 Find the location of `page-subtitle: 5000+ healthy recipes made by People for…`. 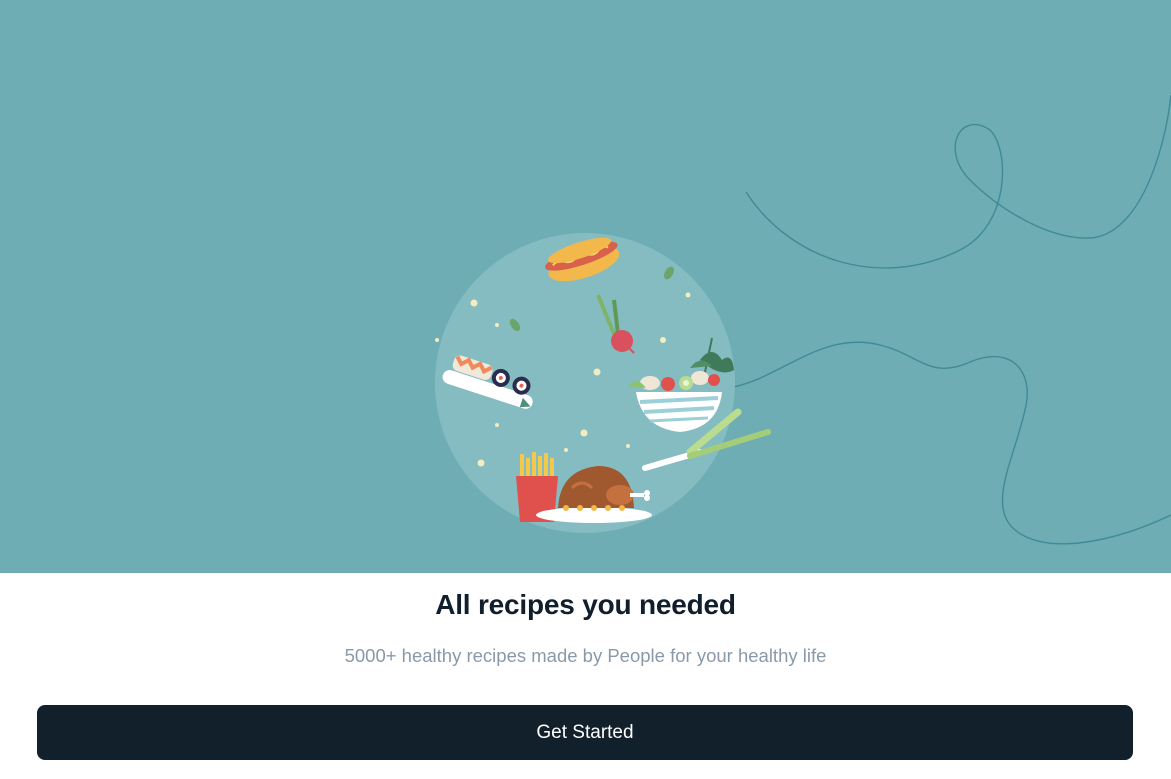

page-subtitle: 5000+ healthy recipes made by People for… is located at coordinates (585, 655).